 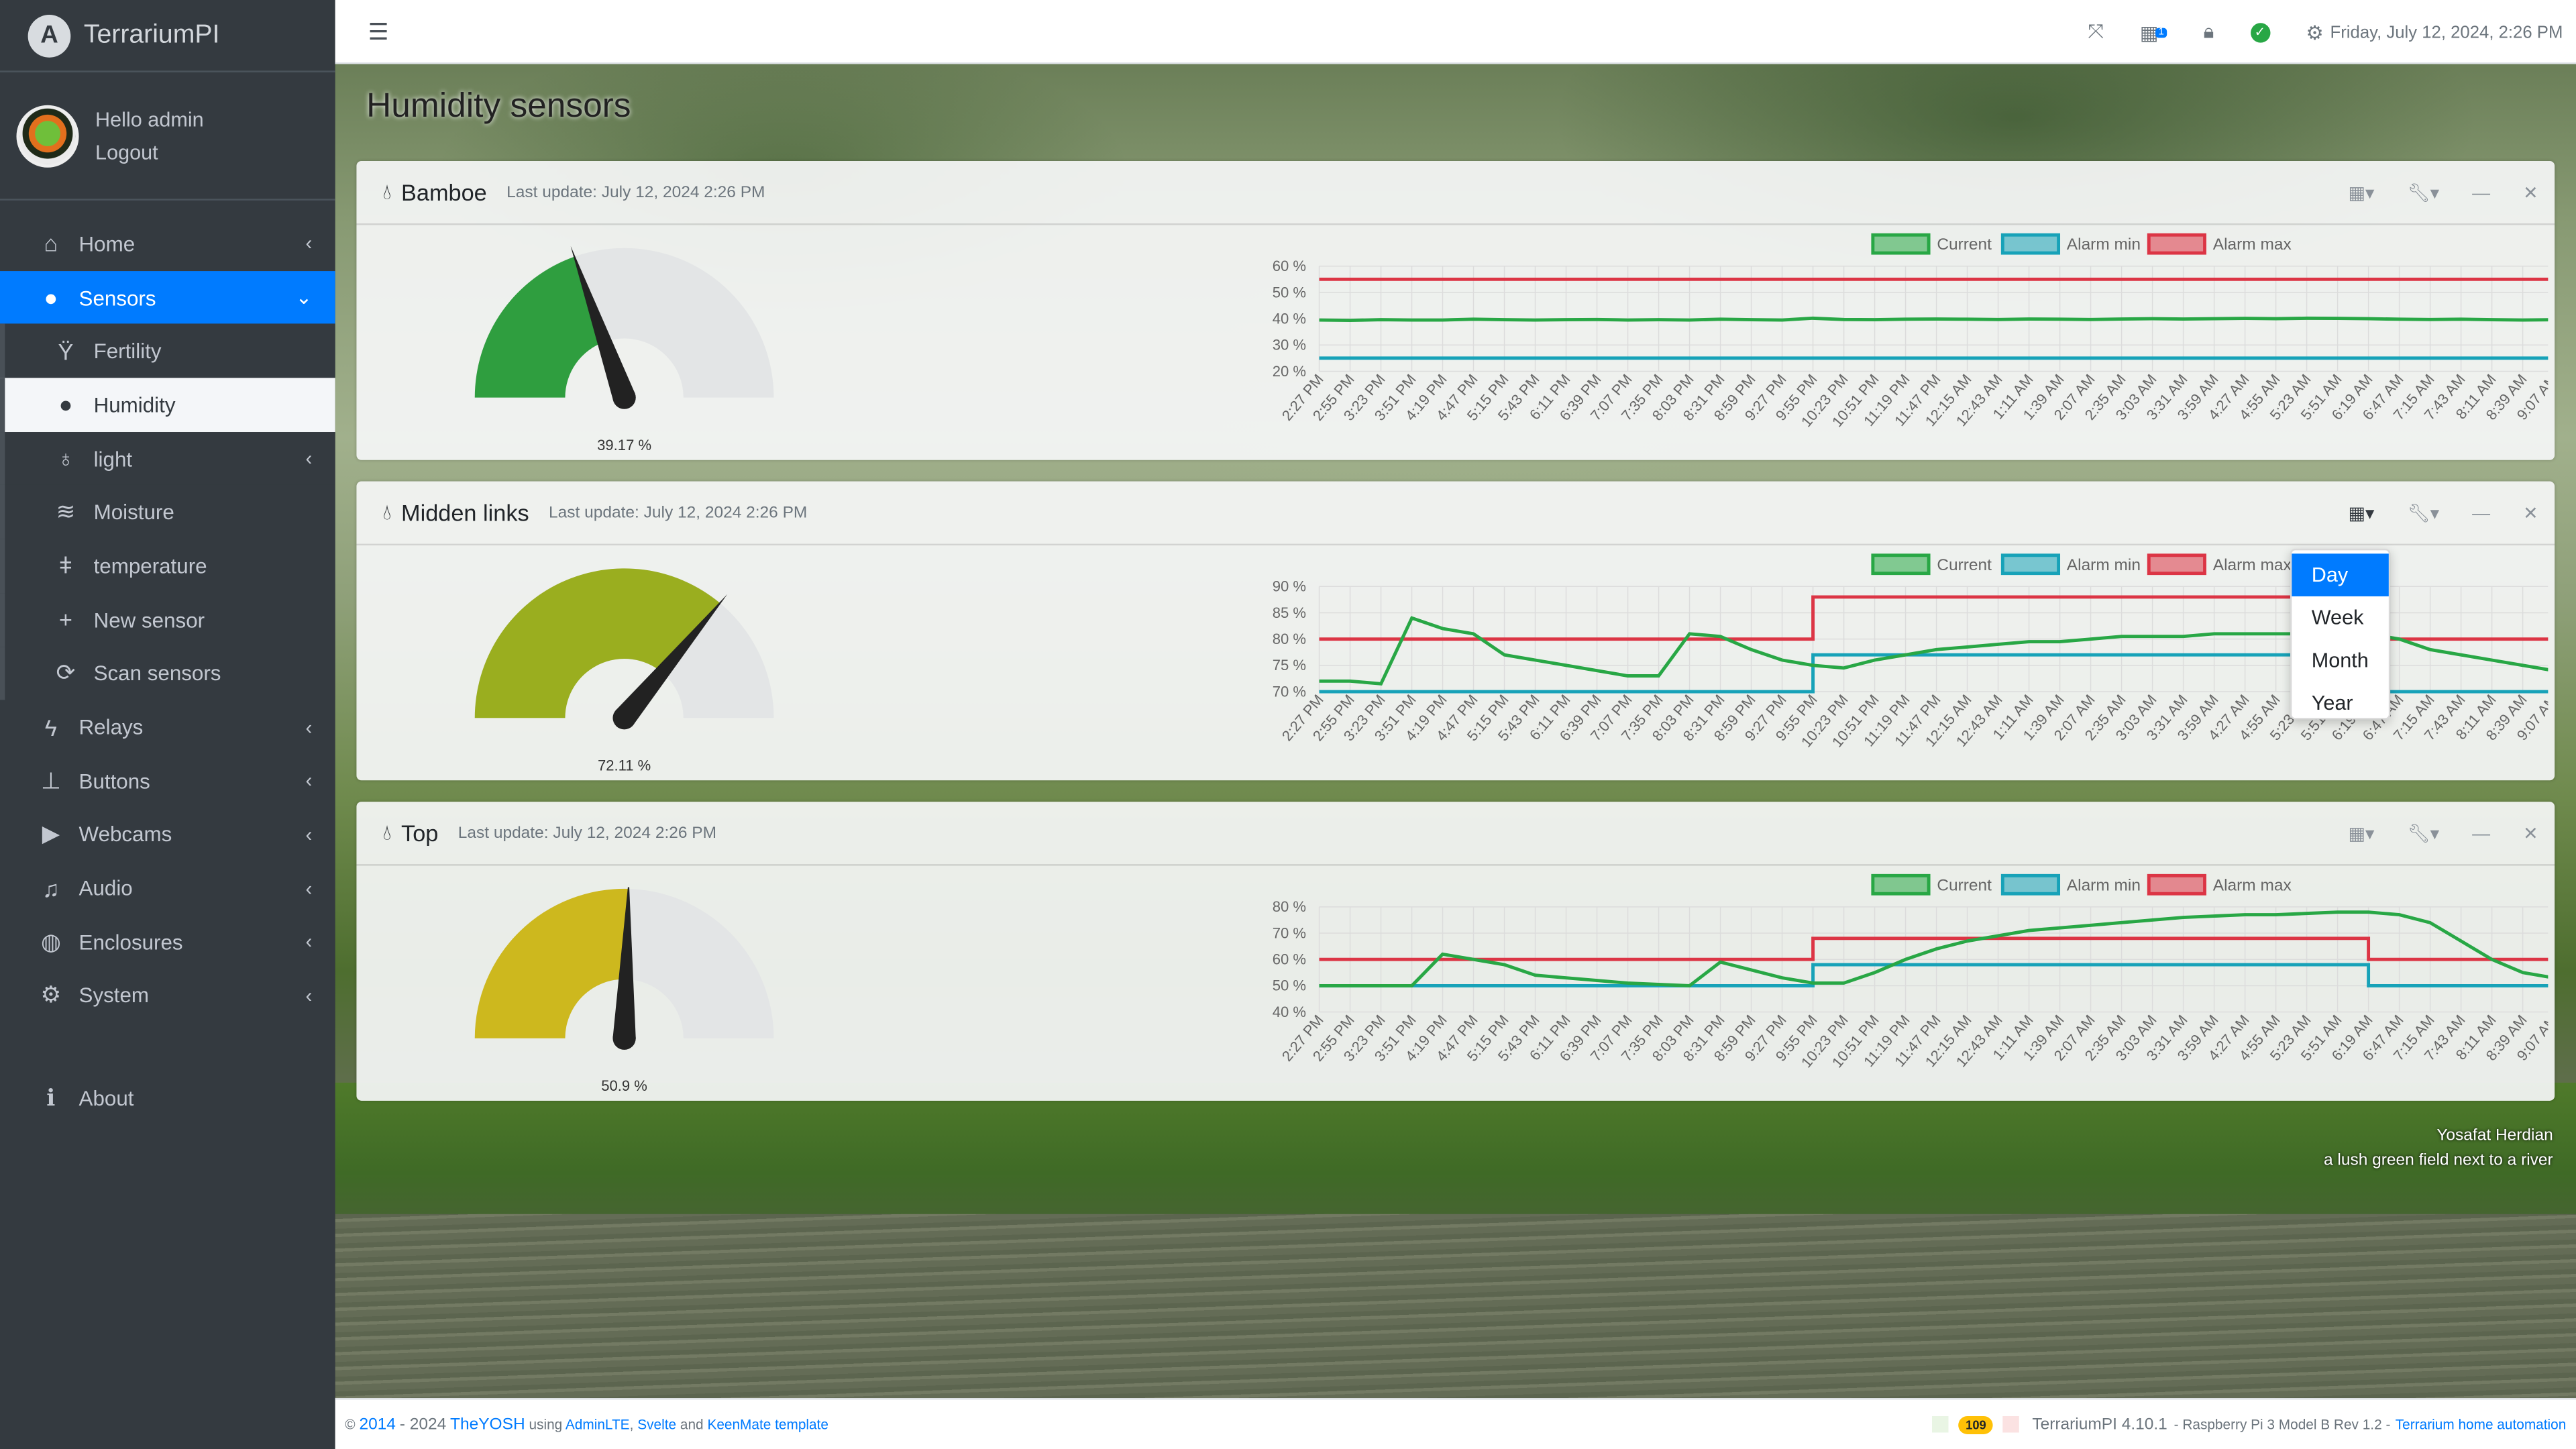 What do you see at coordinates (50, 780) in the screenshot?
I see `thumbtack-icon: ⊥` at bounding box center [50, 780].